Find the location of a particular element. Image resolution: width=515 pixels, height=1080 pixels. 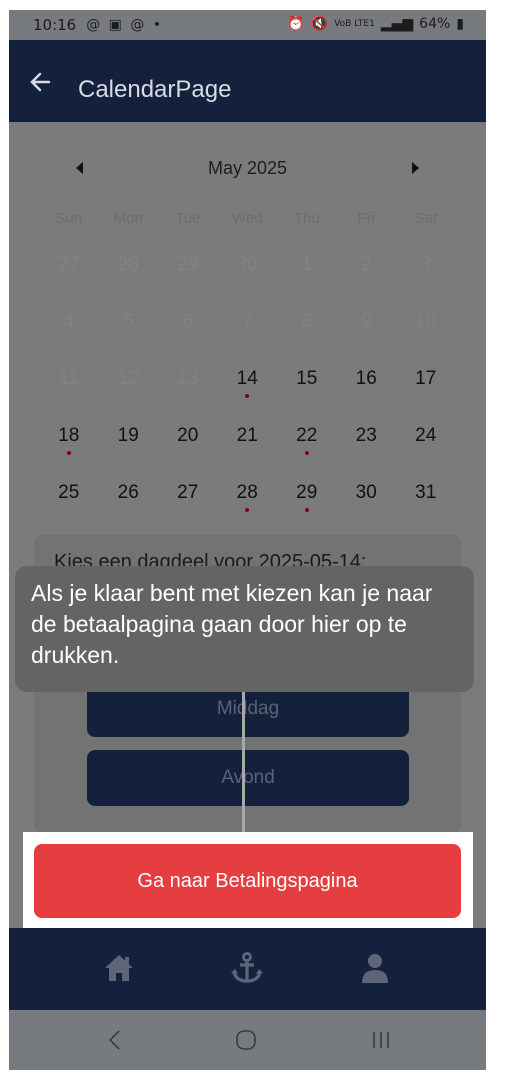

calendar-day: 25 is located at coordinates (69, 502).